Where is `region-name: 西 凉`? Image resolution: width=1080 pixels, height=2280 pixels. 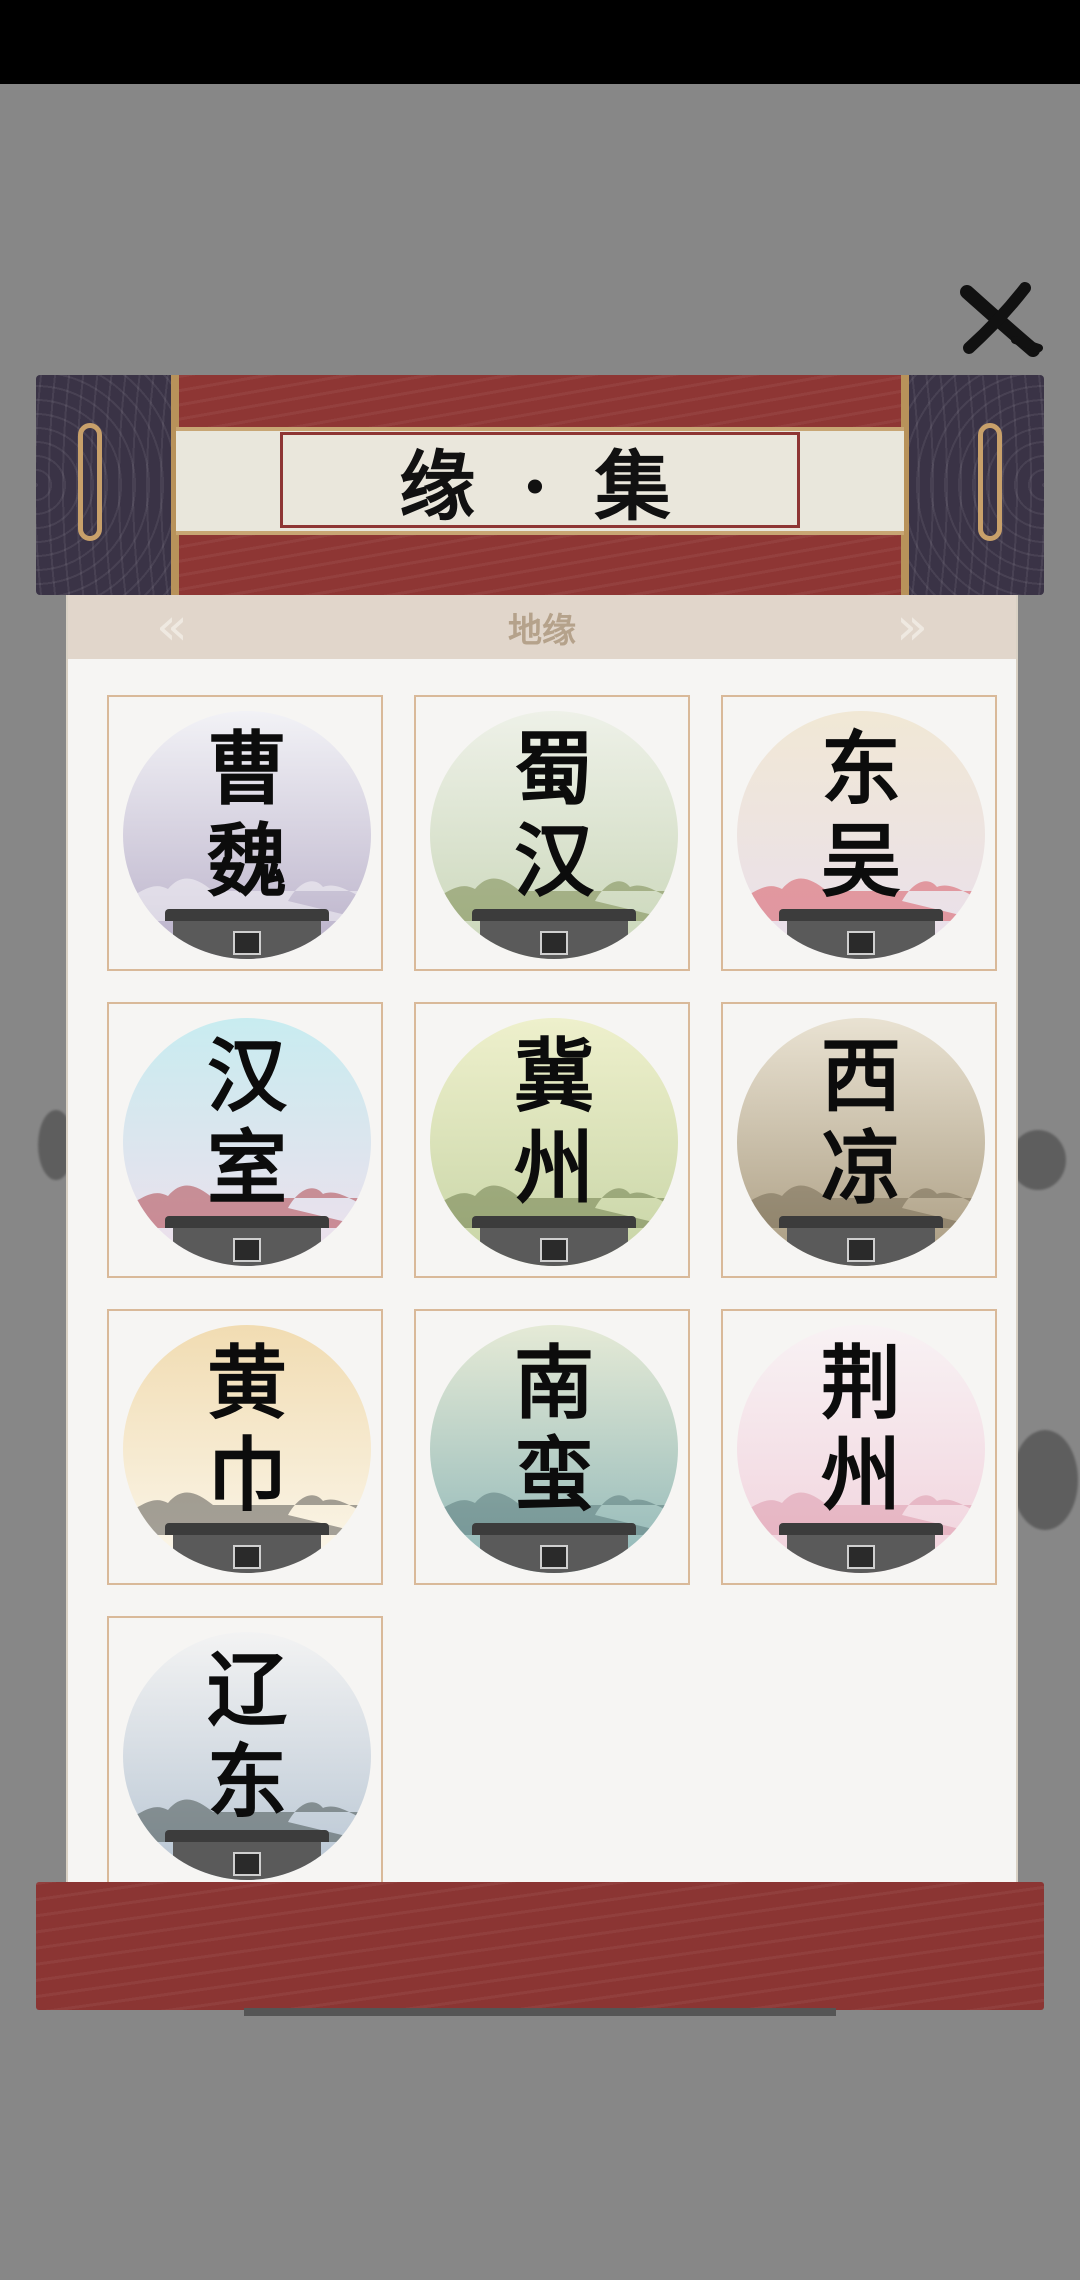
region-name: 西 凉 is located at coordinates (861, 1122).